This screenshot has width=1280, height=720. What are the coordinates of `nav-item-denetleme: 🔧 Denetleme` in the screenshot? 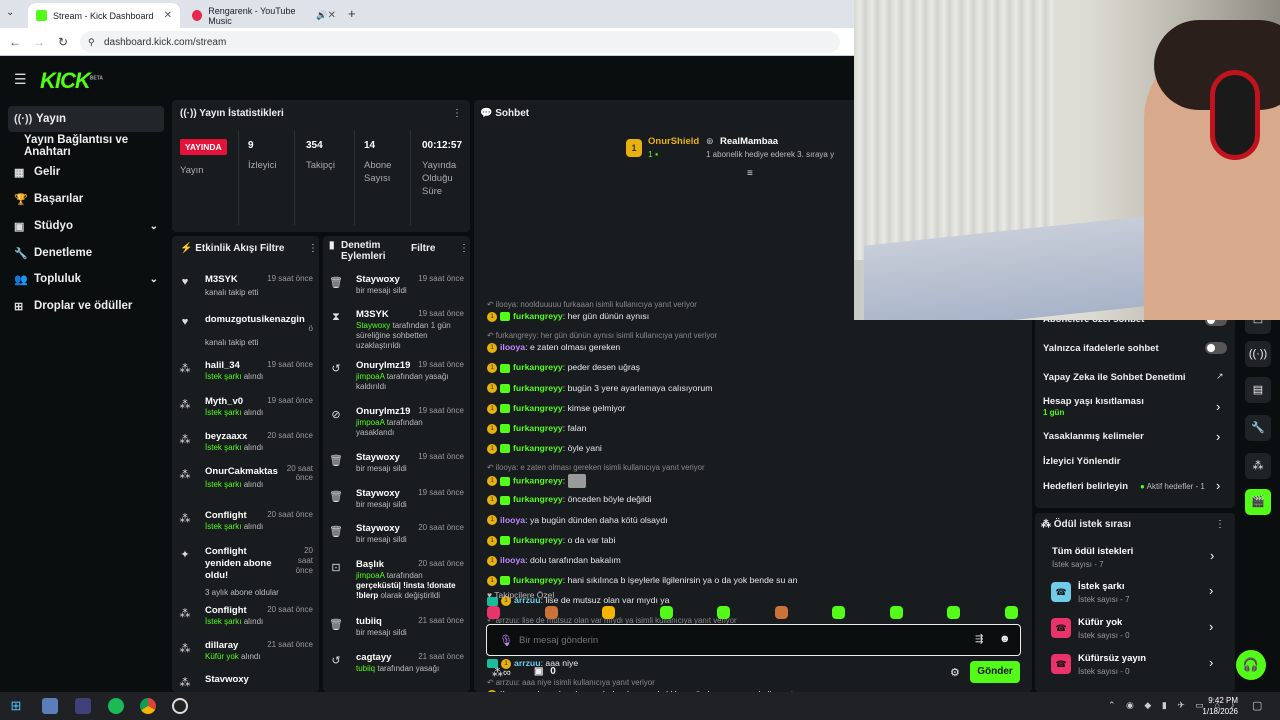 It's located at (86, 253).